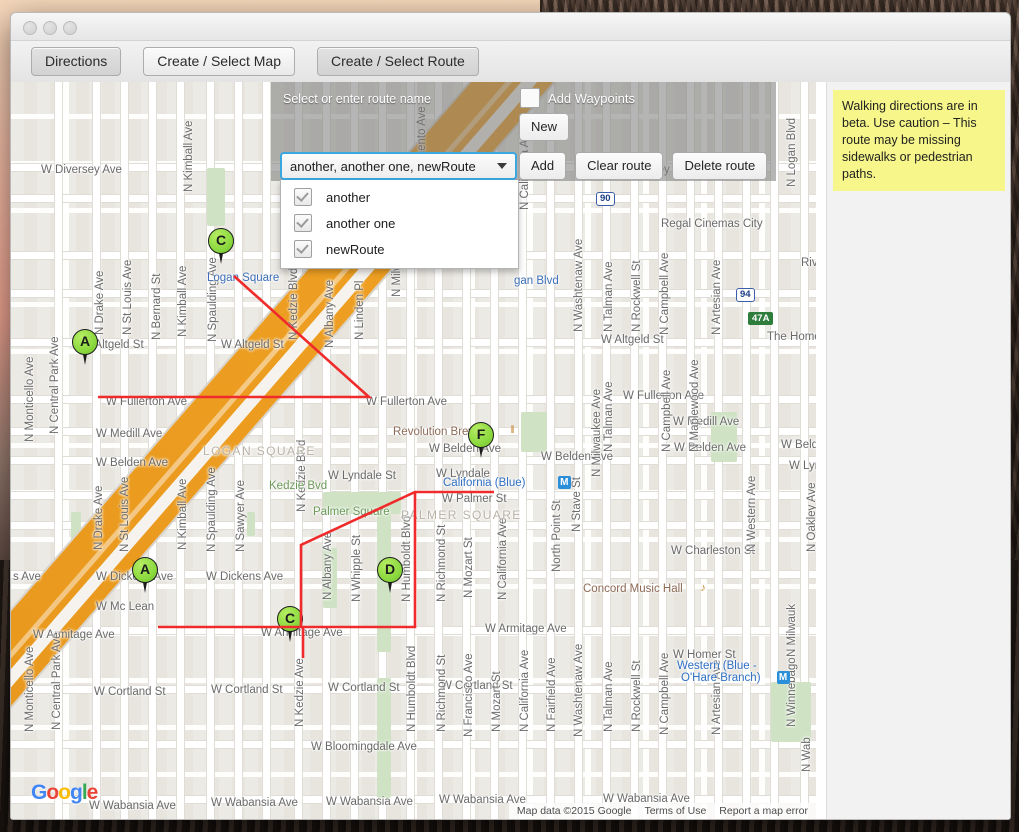 The width and height of the screenshot is (1019, 832). What do you see at coordinates (399, 197) in the screenshot?
I see `route-option-item: another` at bounding box center [399, 197].